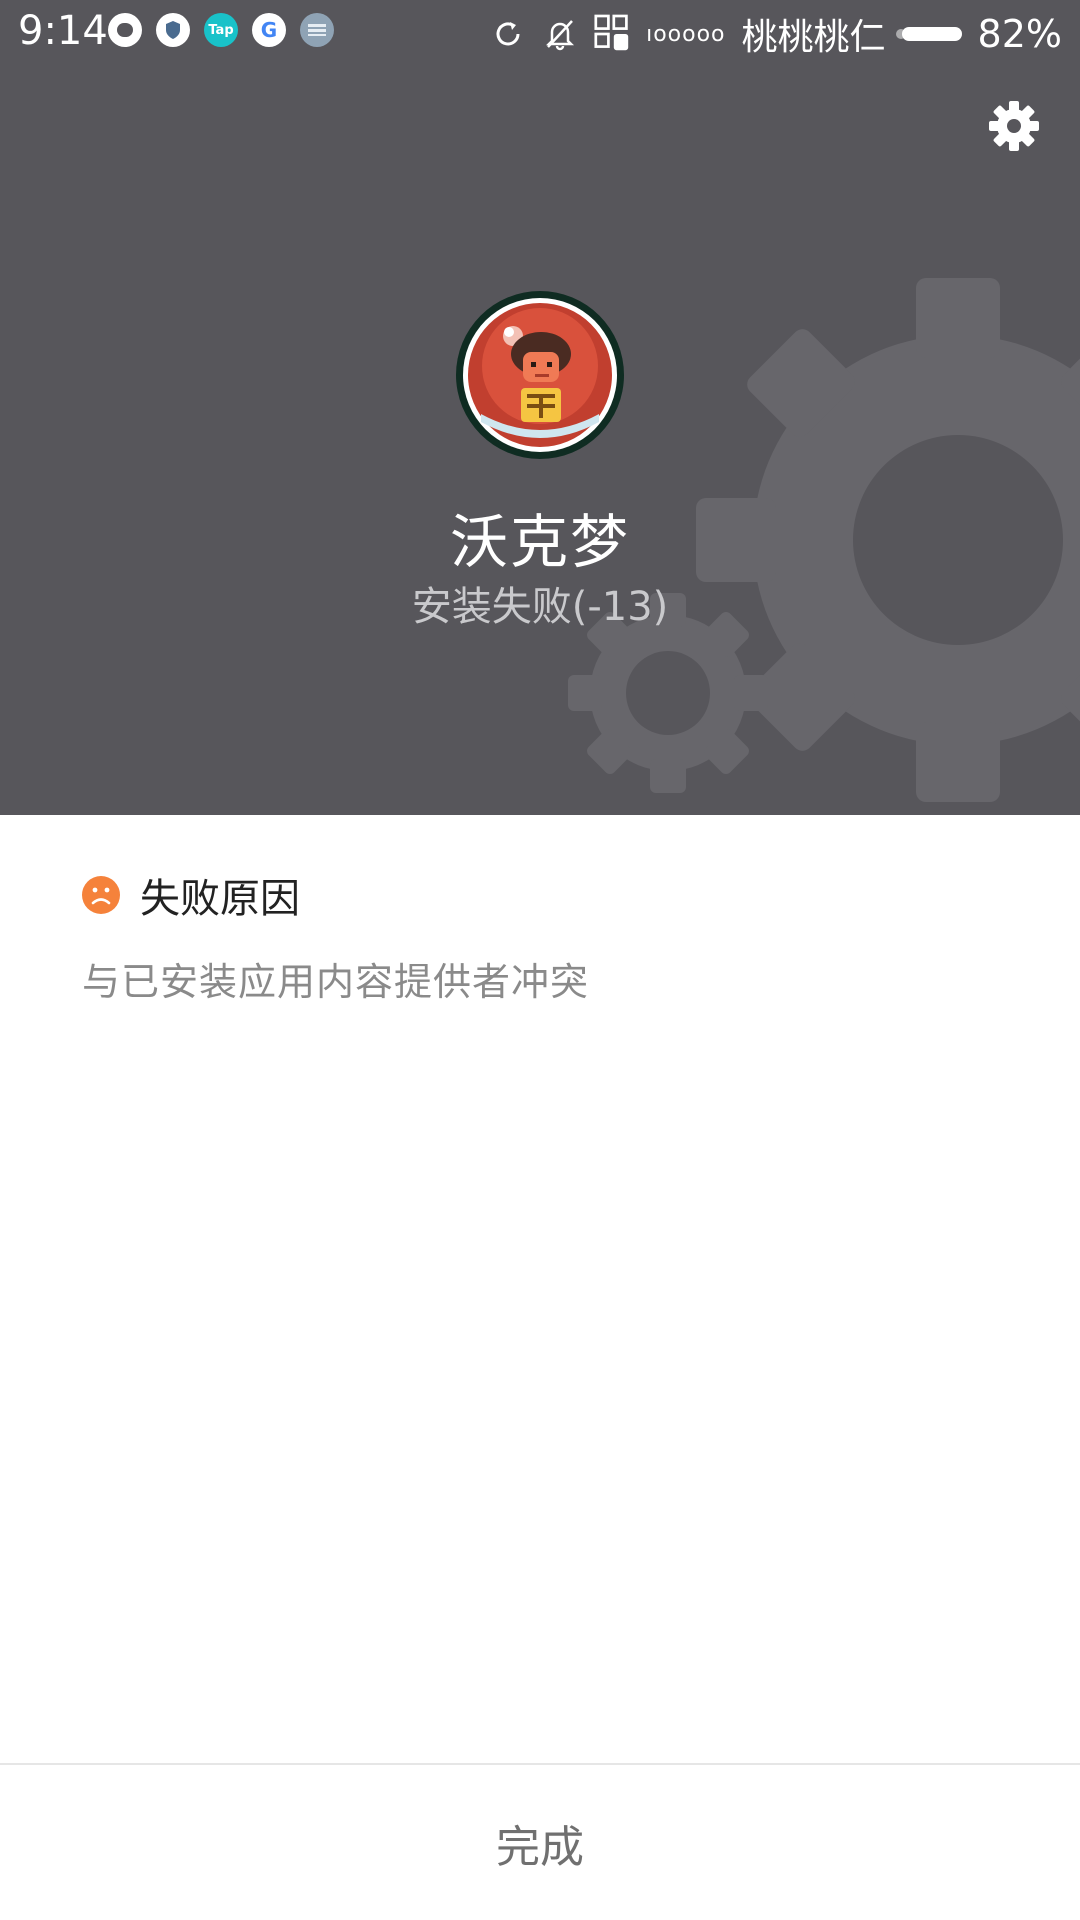 Image resolution: width=1080 pixels, height=1920 pixels. I want to click on reason-title: 失败原因, so click(220, 899).